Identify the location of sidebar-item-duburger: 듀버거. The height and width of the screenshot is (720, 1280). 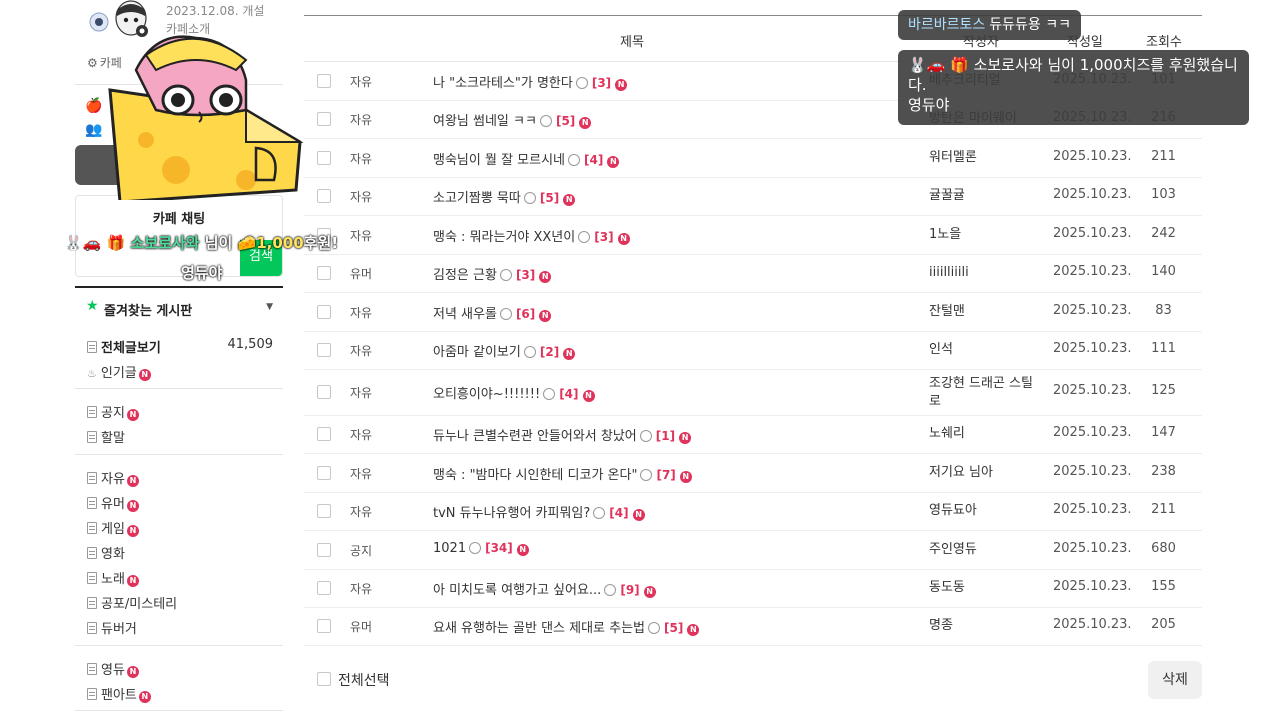
(112, 629).